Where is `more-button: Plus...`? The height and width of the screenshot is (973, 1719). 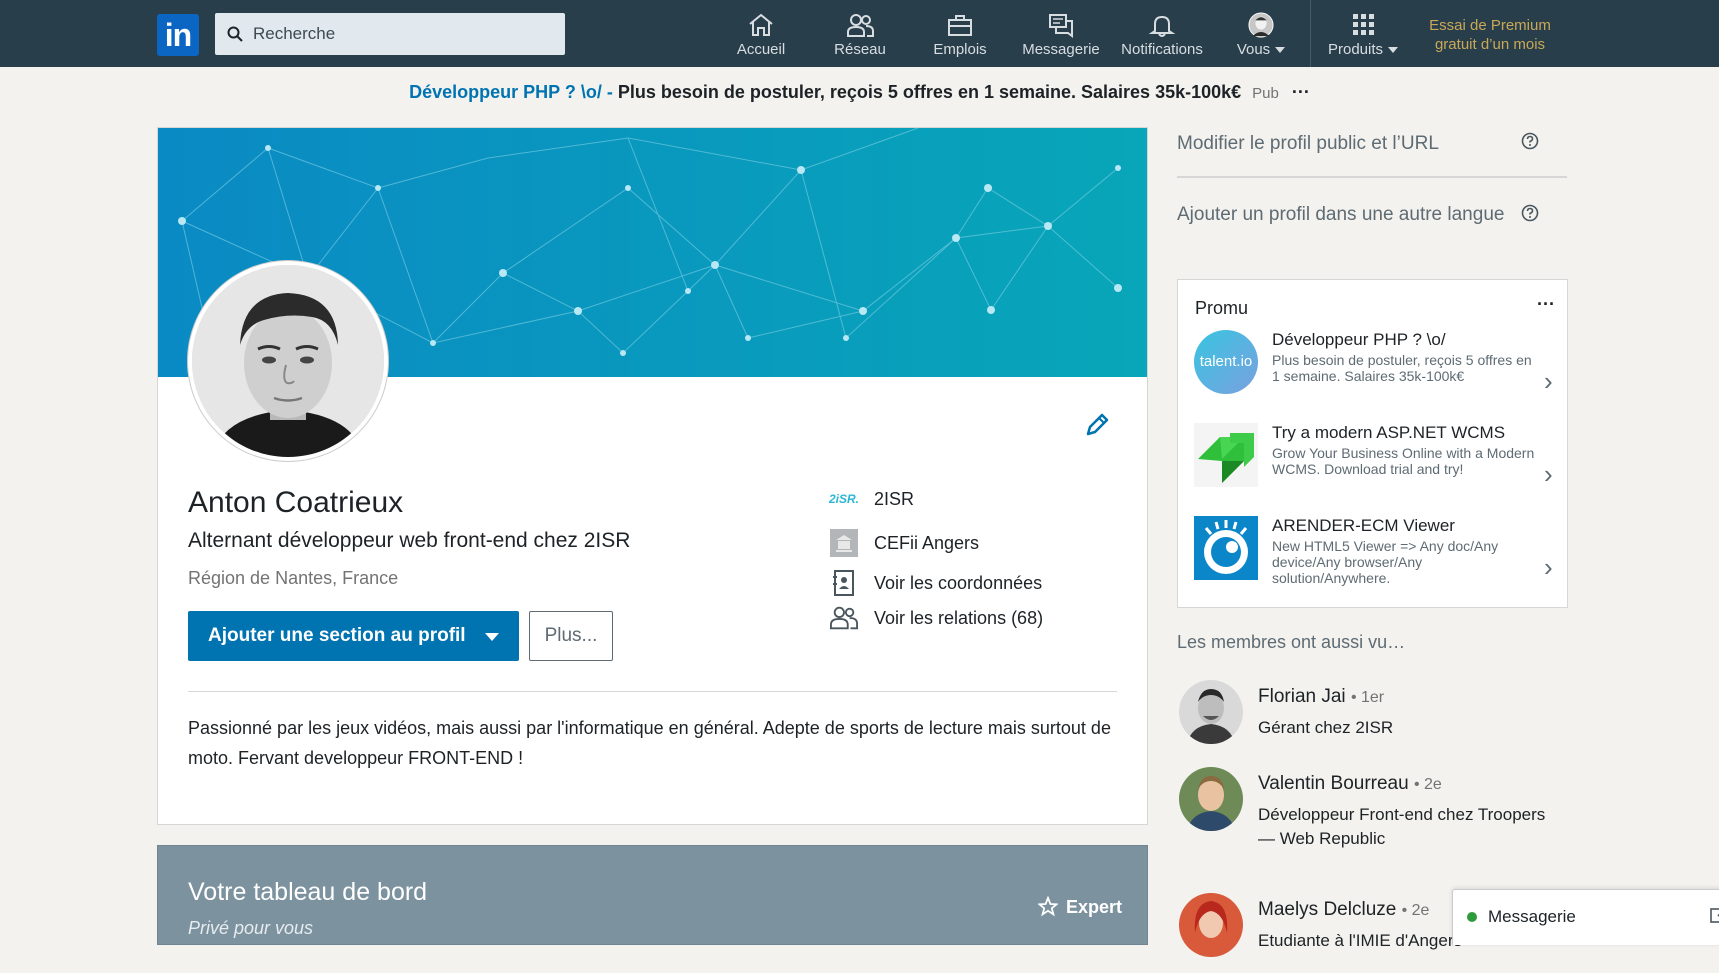 more-button: Plus... is located at coordinates (571, 636).